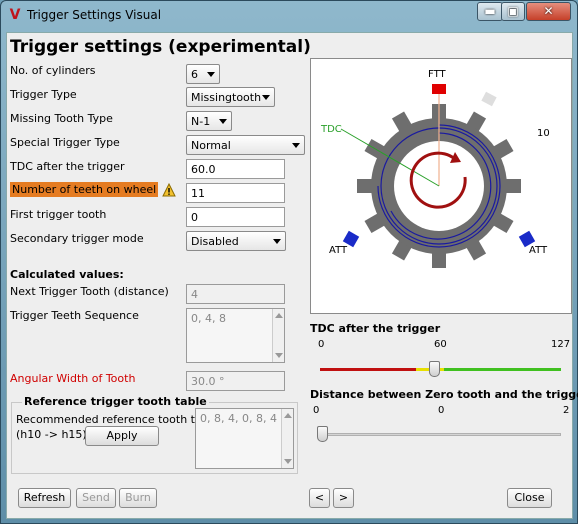  Describe the element at coordinates (368, 369) in the screenshot. I see `tdc-slider-red-segment` at that location.